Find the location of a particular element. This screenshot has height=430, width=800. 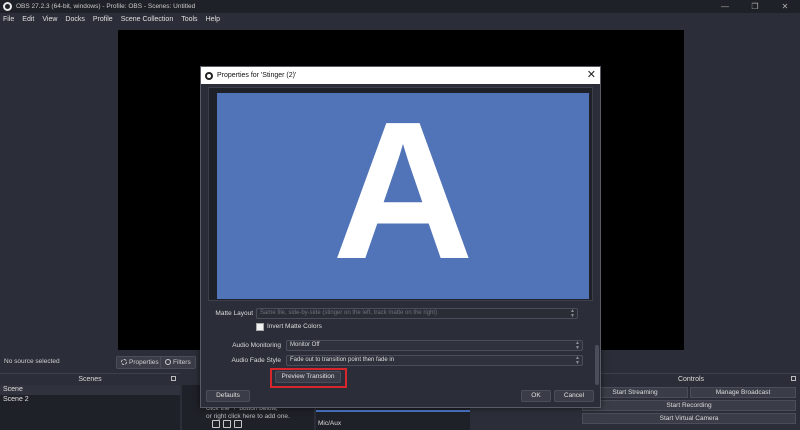

menu-edit: Edit is located at coordinates (28, 19).